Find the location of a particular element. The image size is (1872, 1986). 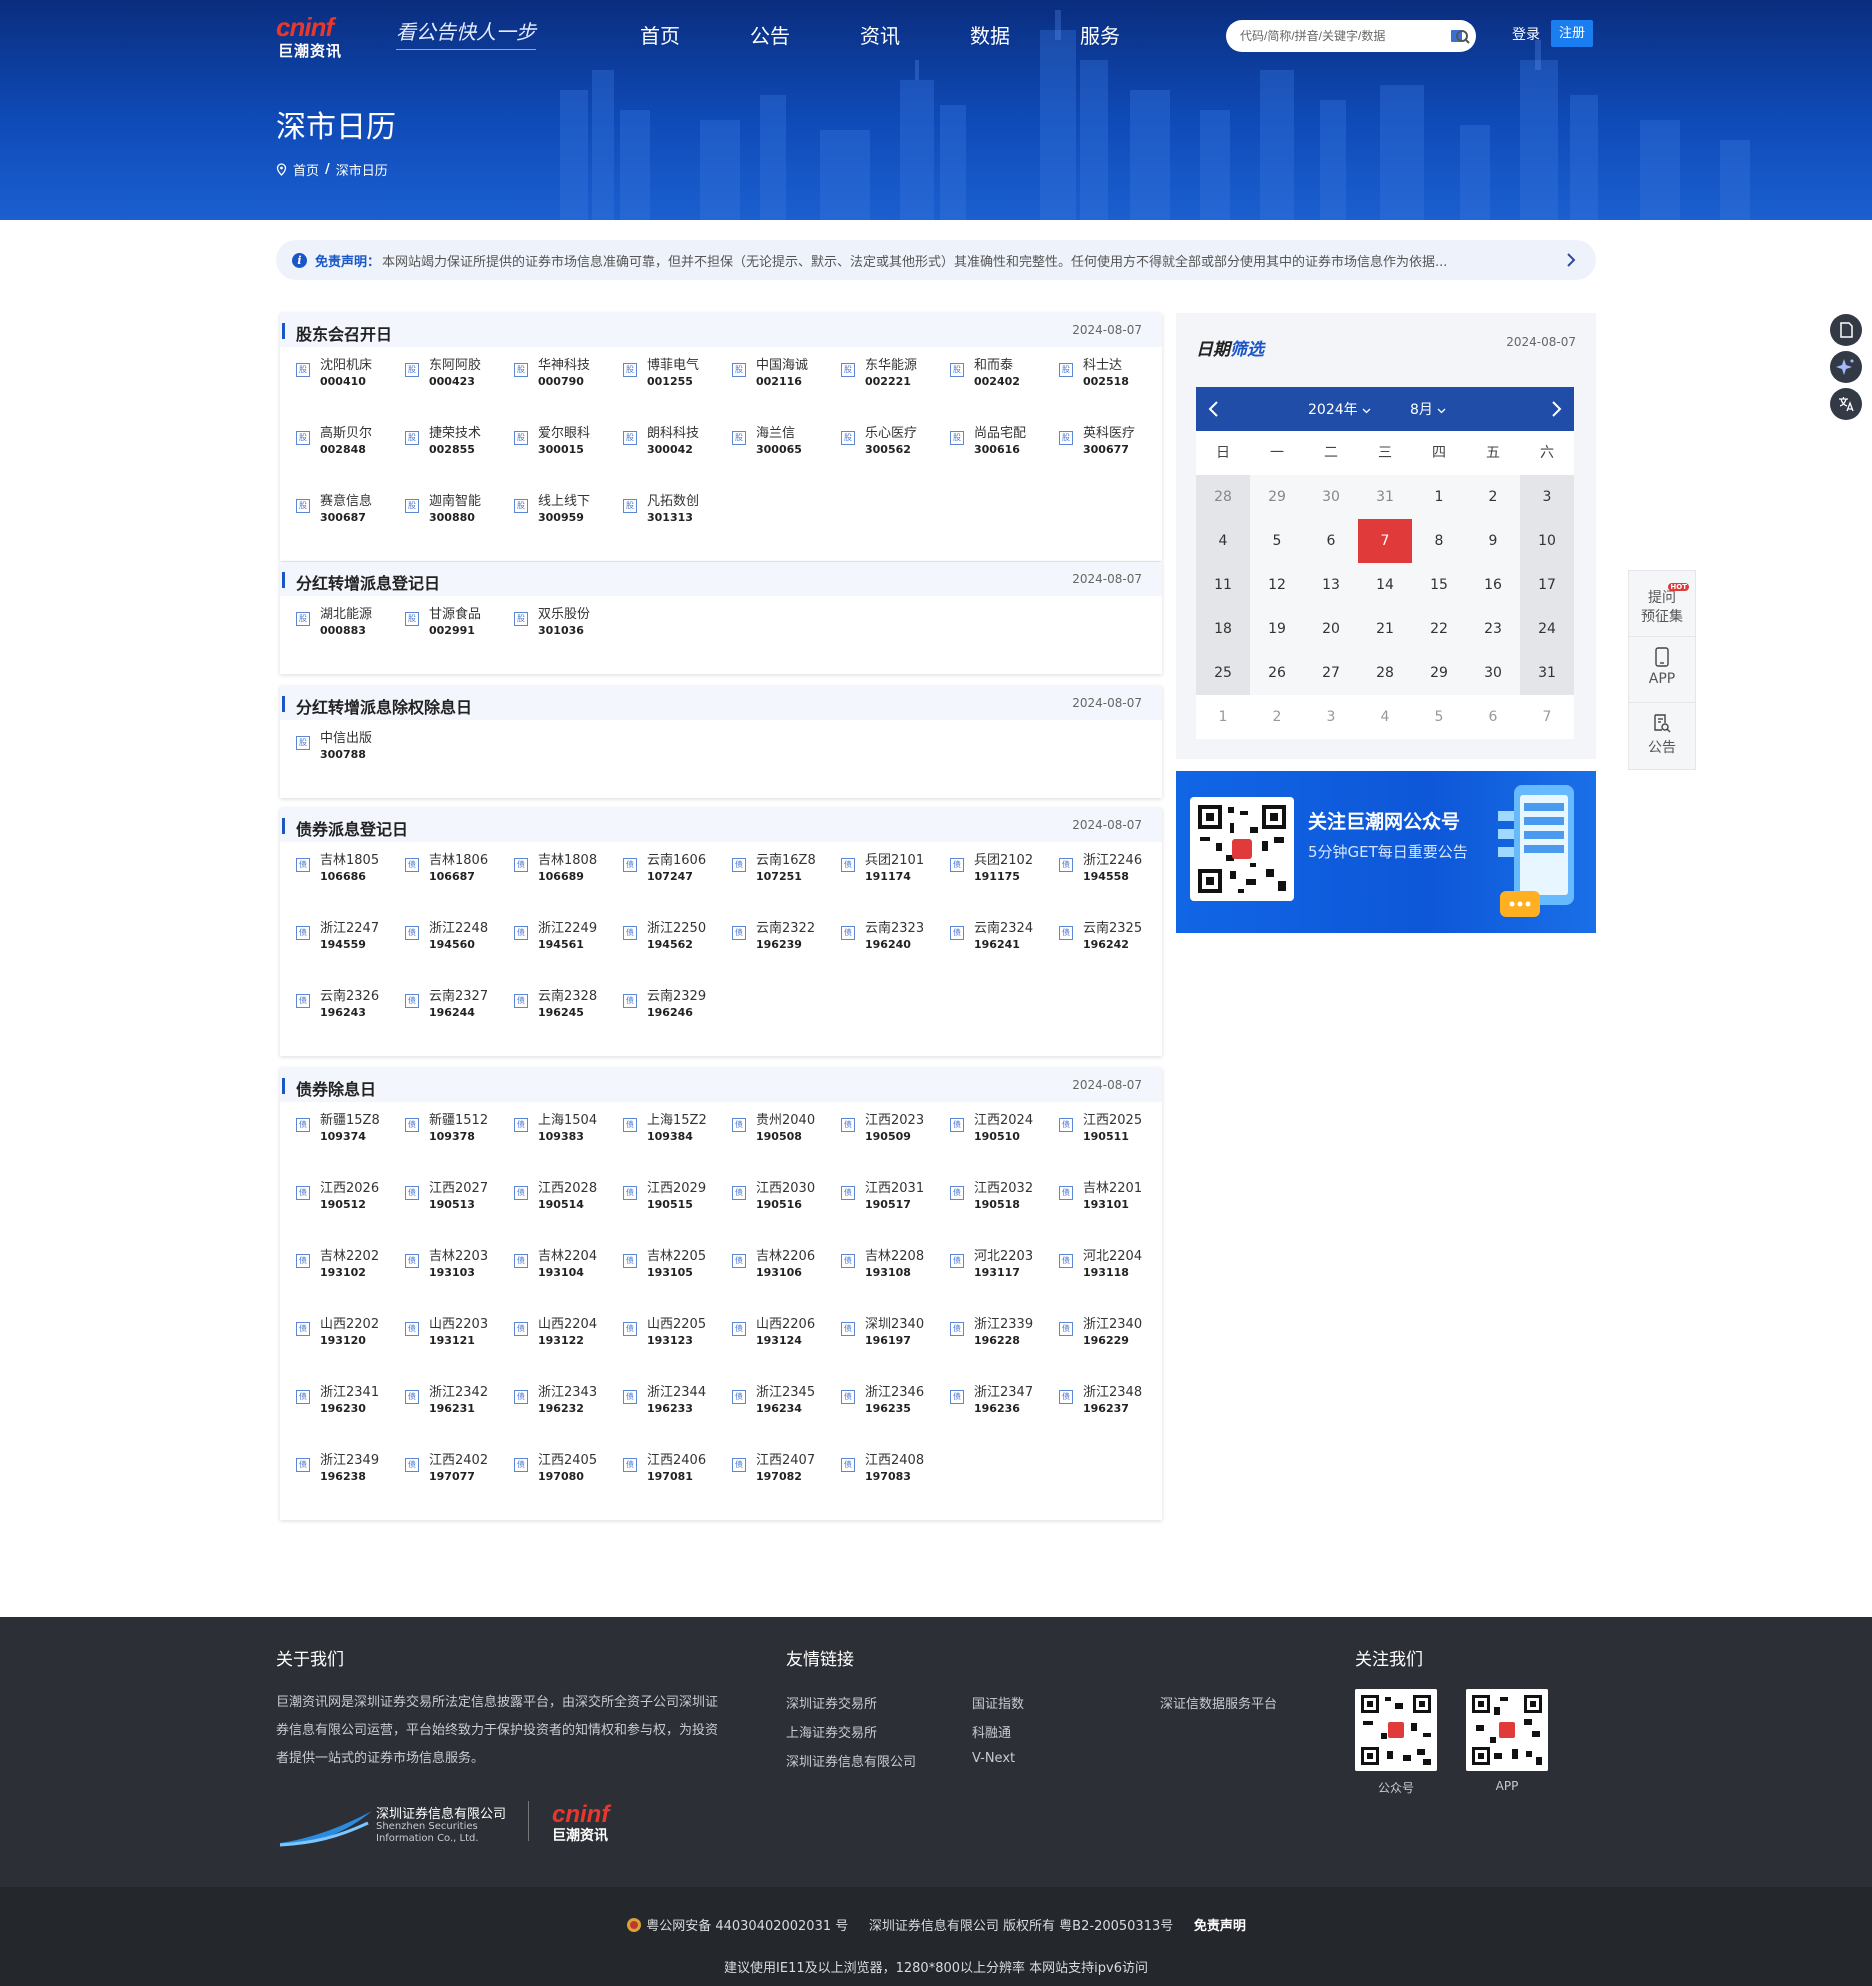

security-item: 债云南2326 196243 is located at coordinates (350, 1022).